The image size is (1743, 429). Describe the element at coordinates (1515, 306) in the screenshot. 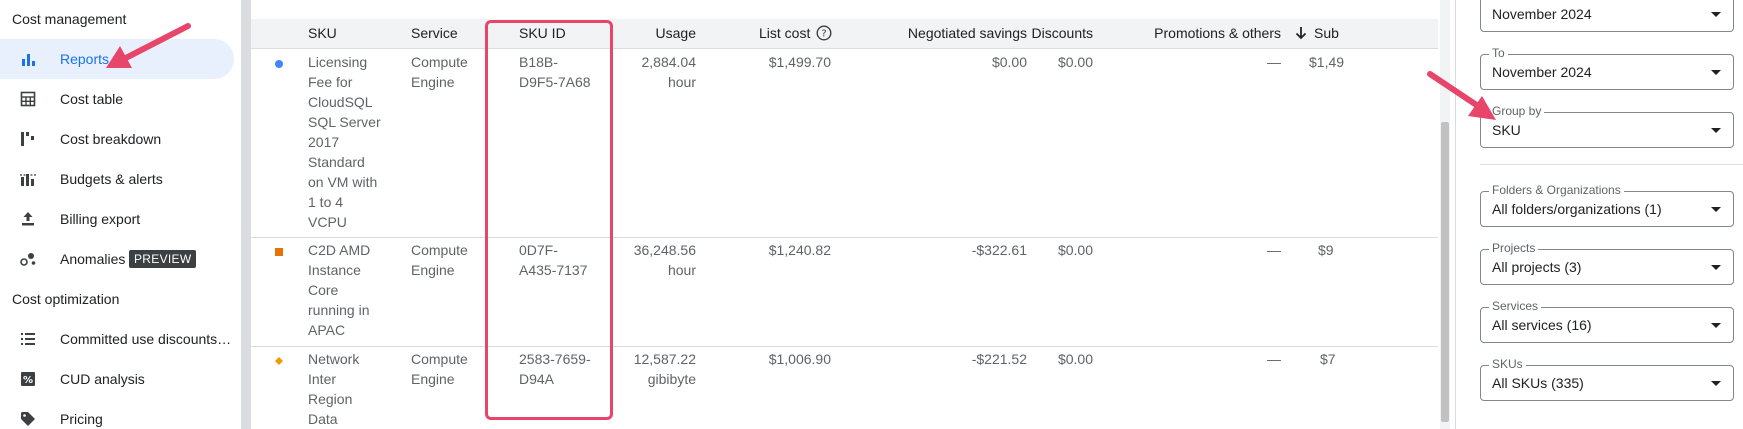

I see `services-label: Services` at that location.